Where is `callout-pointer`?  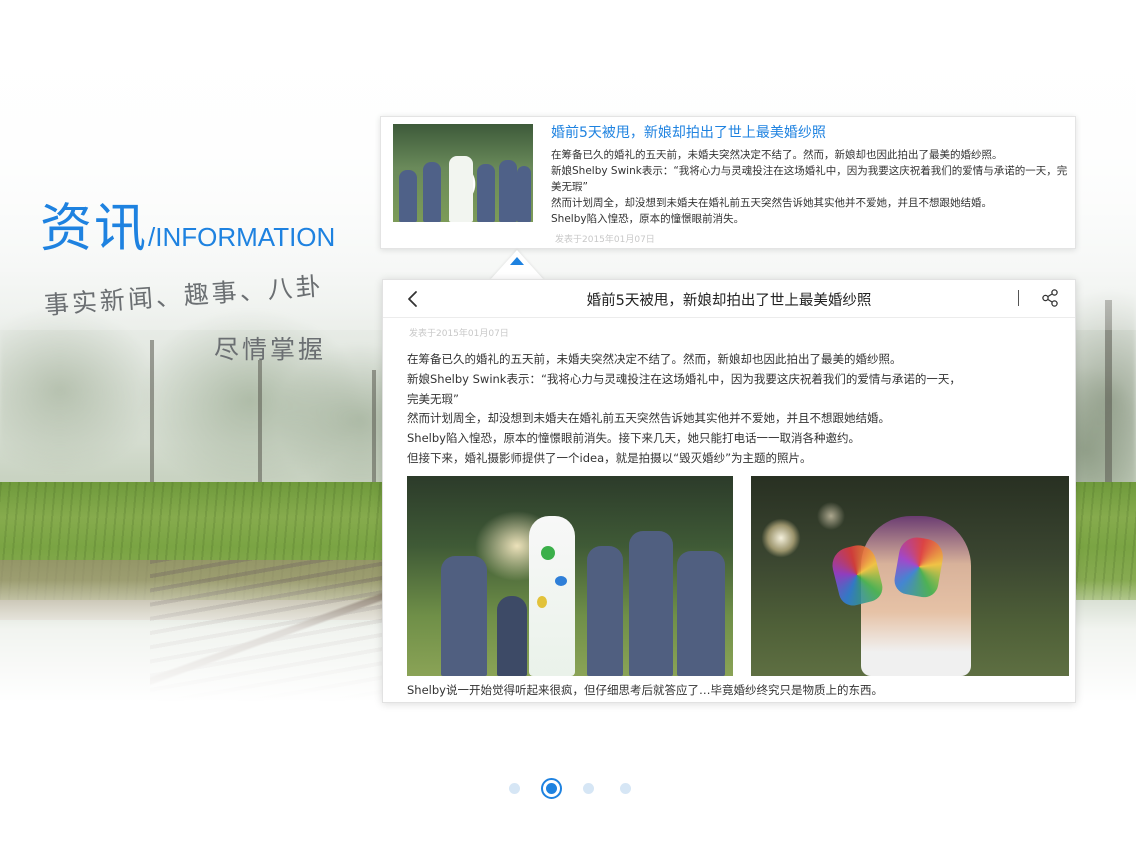
callout-pointer is located at coordinates (517, 265).